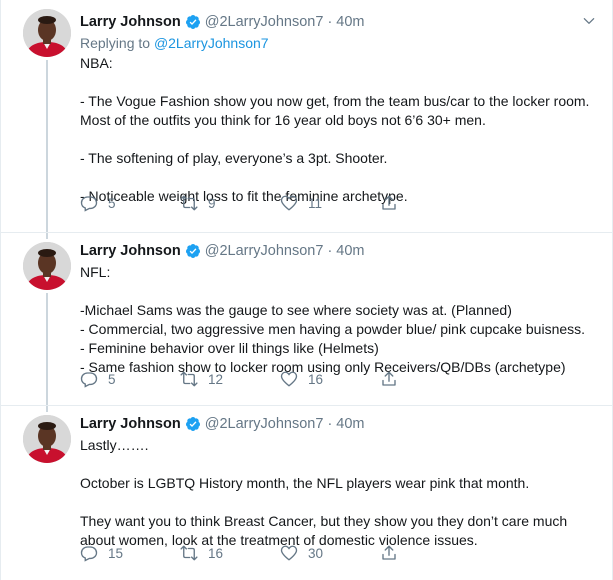 Image resolution: width=613 pixels, height=580 pixels. Describe the element at coordinates (216, 379) in the screenshot. I see `retweet-count: 12` at that location.